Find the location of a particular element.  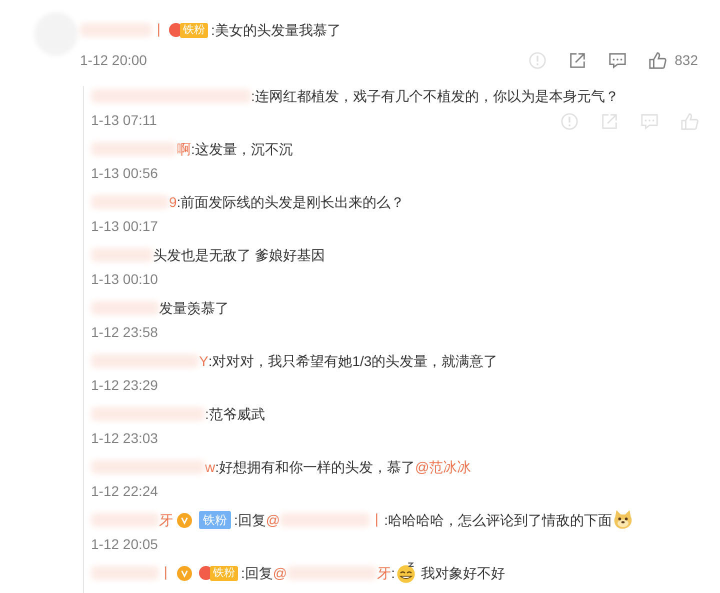

comment-text: : is located at coordinates (393, 573).